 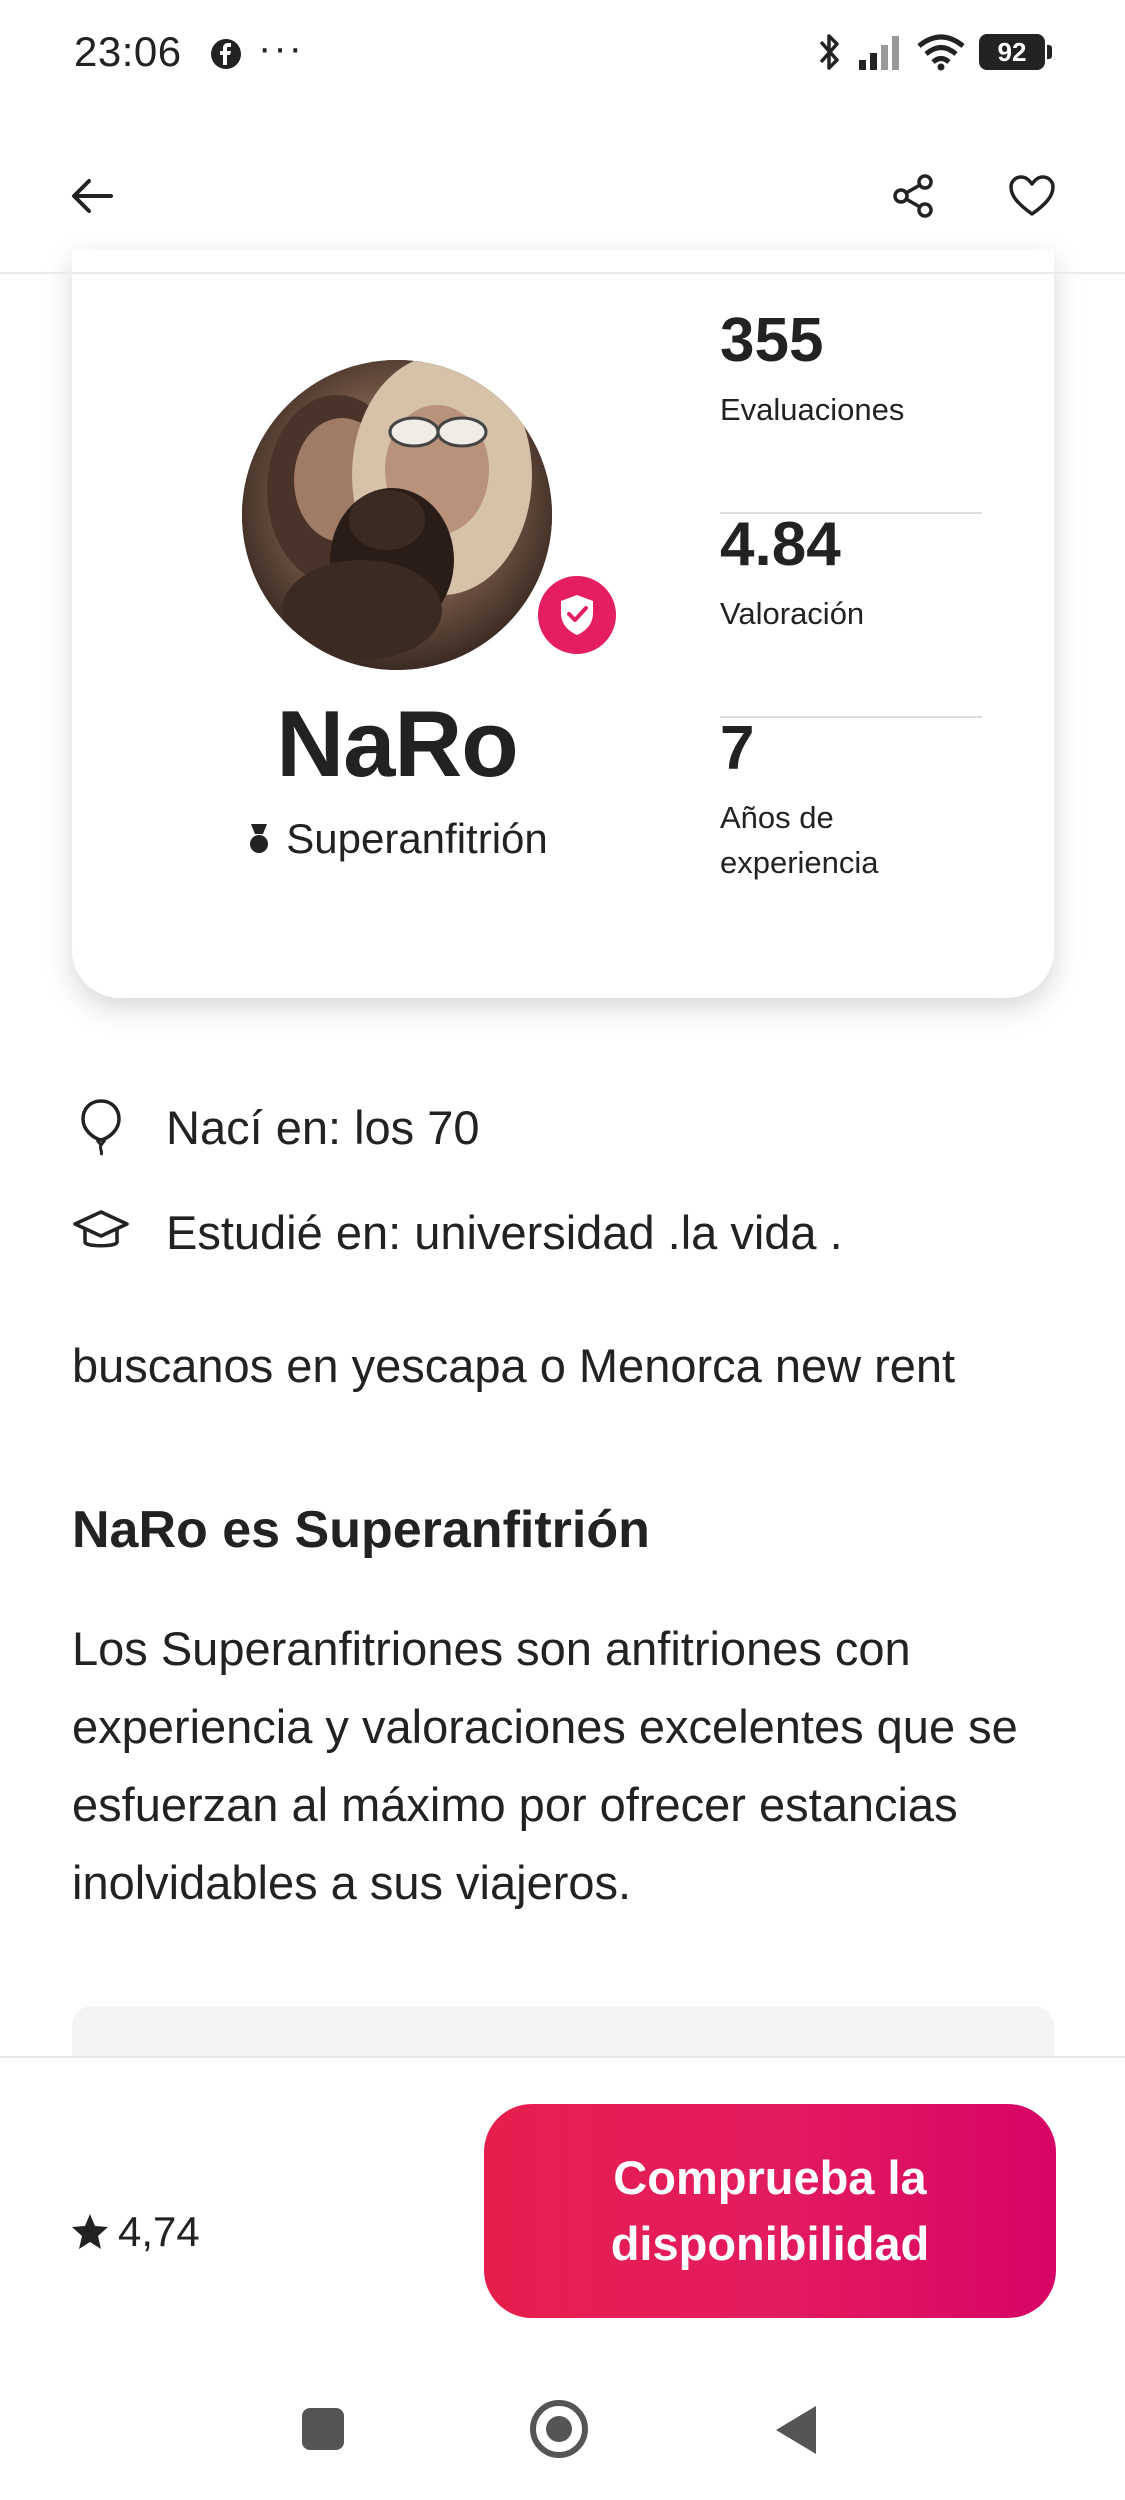 I want to click on superhost-badge: Superanfitrión, so click(x=397, y=839).